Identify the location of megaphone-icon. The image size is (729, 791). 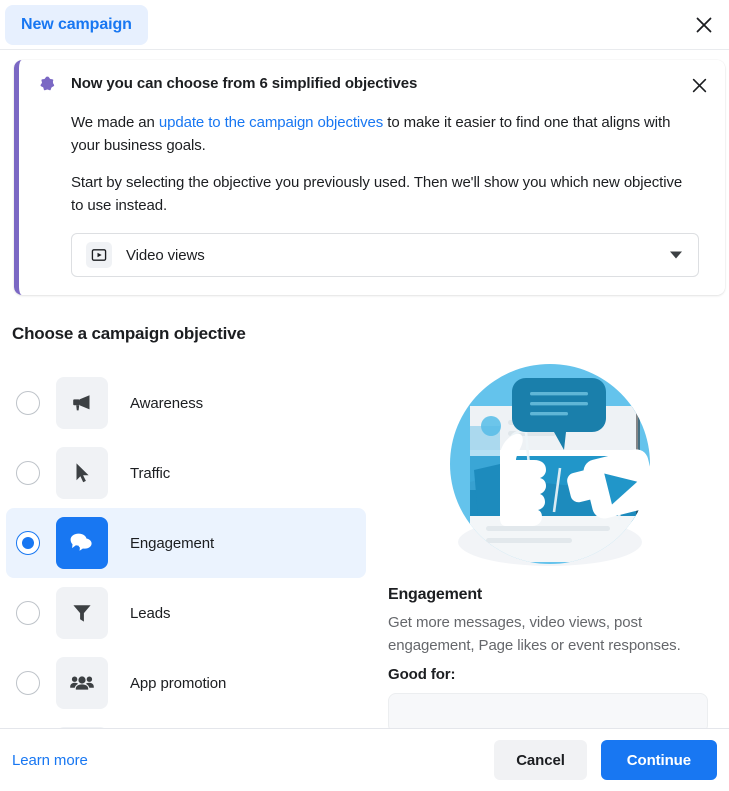
(82, 403).